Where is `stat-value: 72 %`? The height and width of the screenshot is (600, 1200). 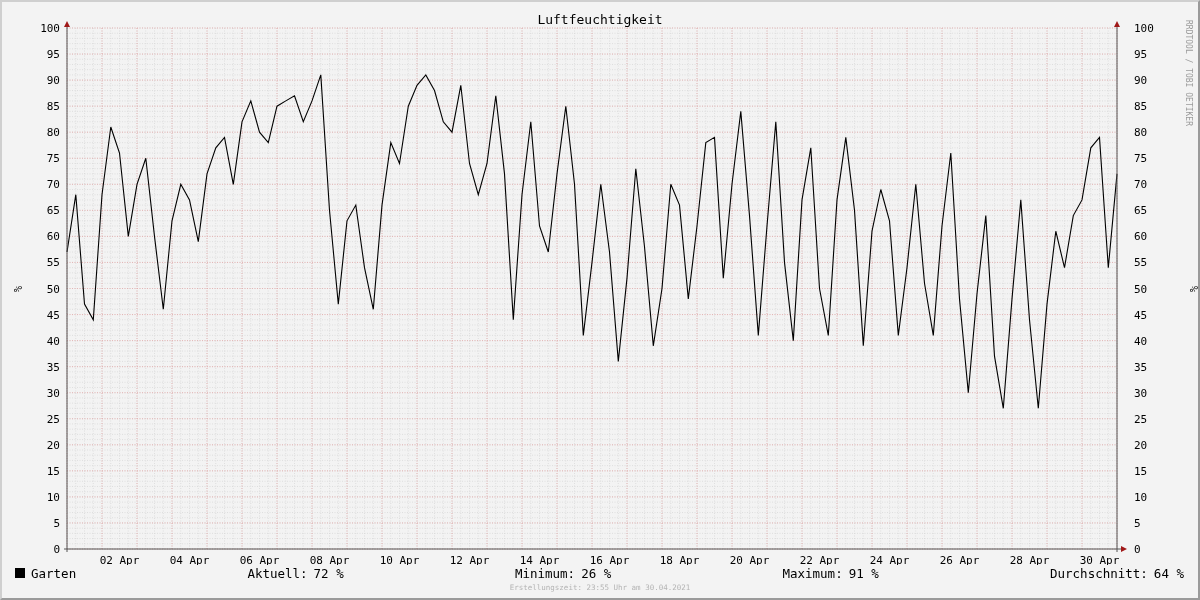 stat-value: 72 % is located at coordinates (328, 573).